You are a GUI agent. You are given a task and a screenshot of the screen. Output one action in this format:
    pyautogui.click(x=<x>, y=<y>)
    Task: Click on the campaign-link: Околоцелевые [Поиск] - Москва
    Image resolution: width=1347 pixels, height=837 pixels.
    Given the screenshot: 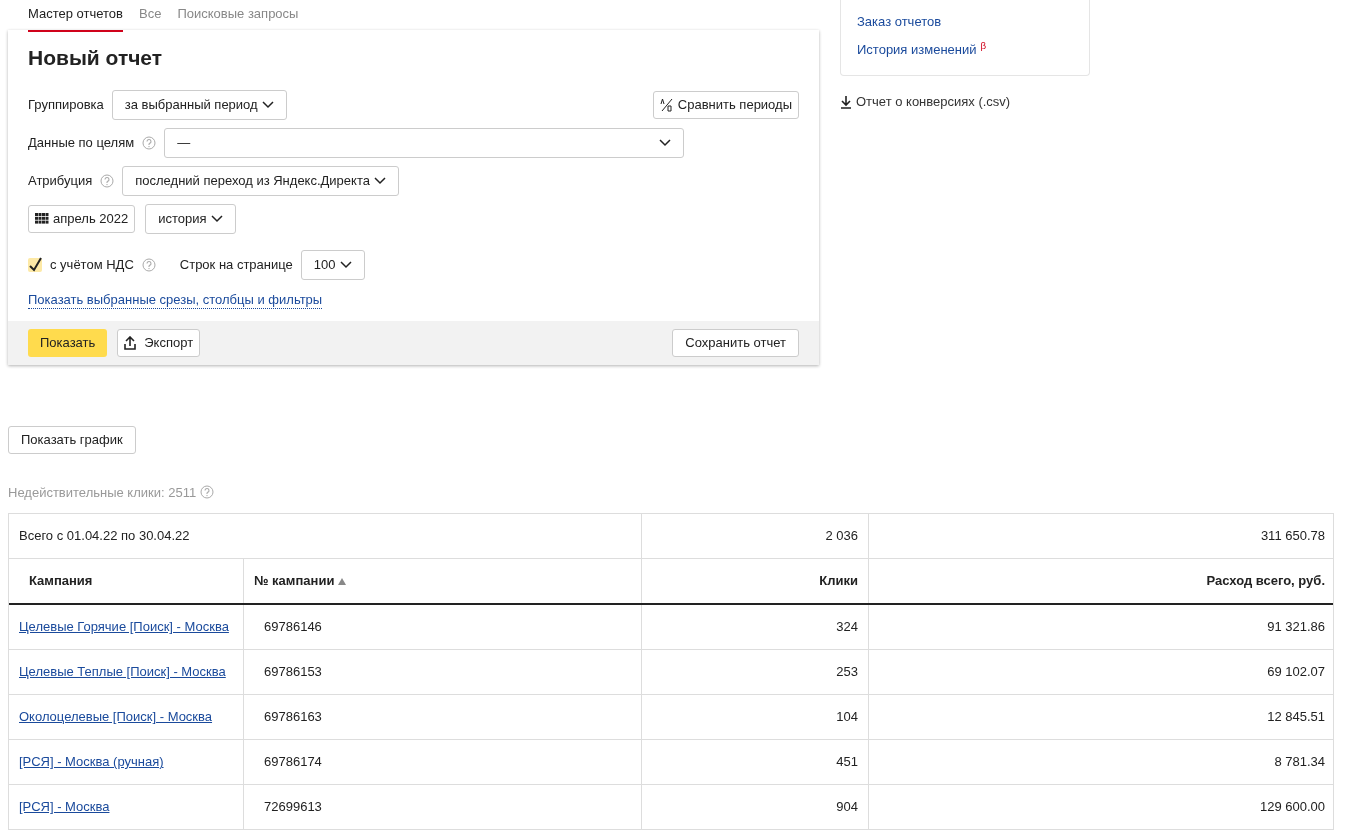 What is the action you would take?
    pyautogui.click(x=116, y=717)
    